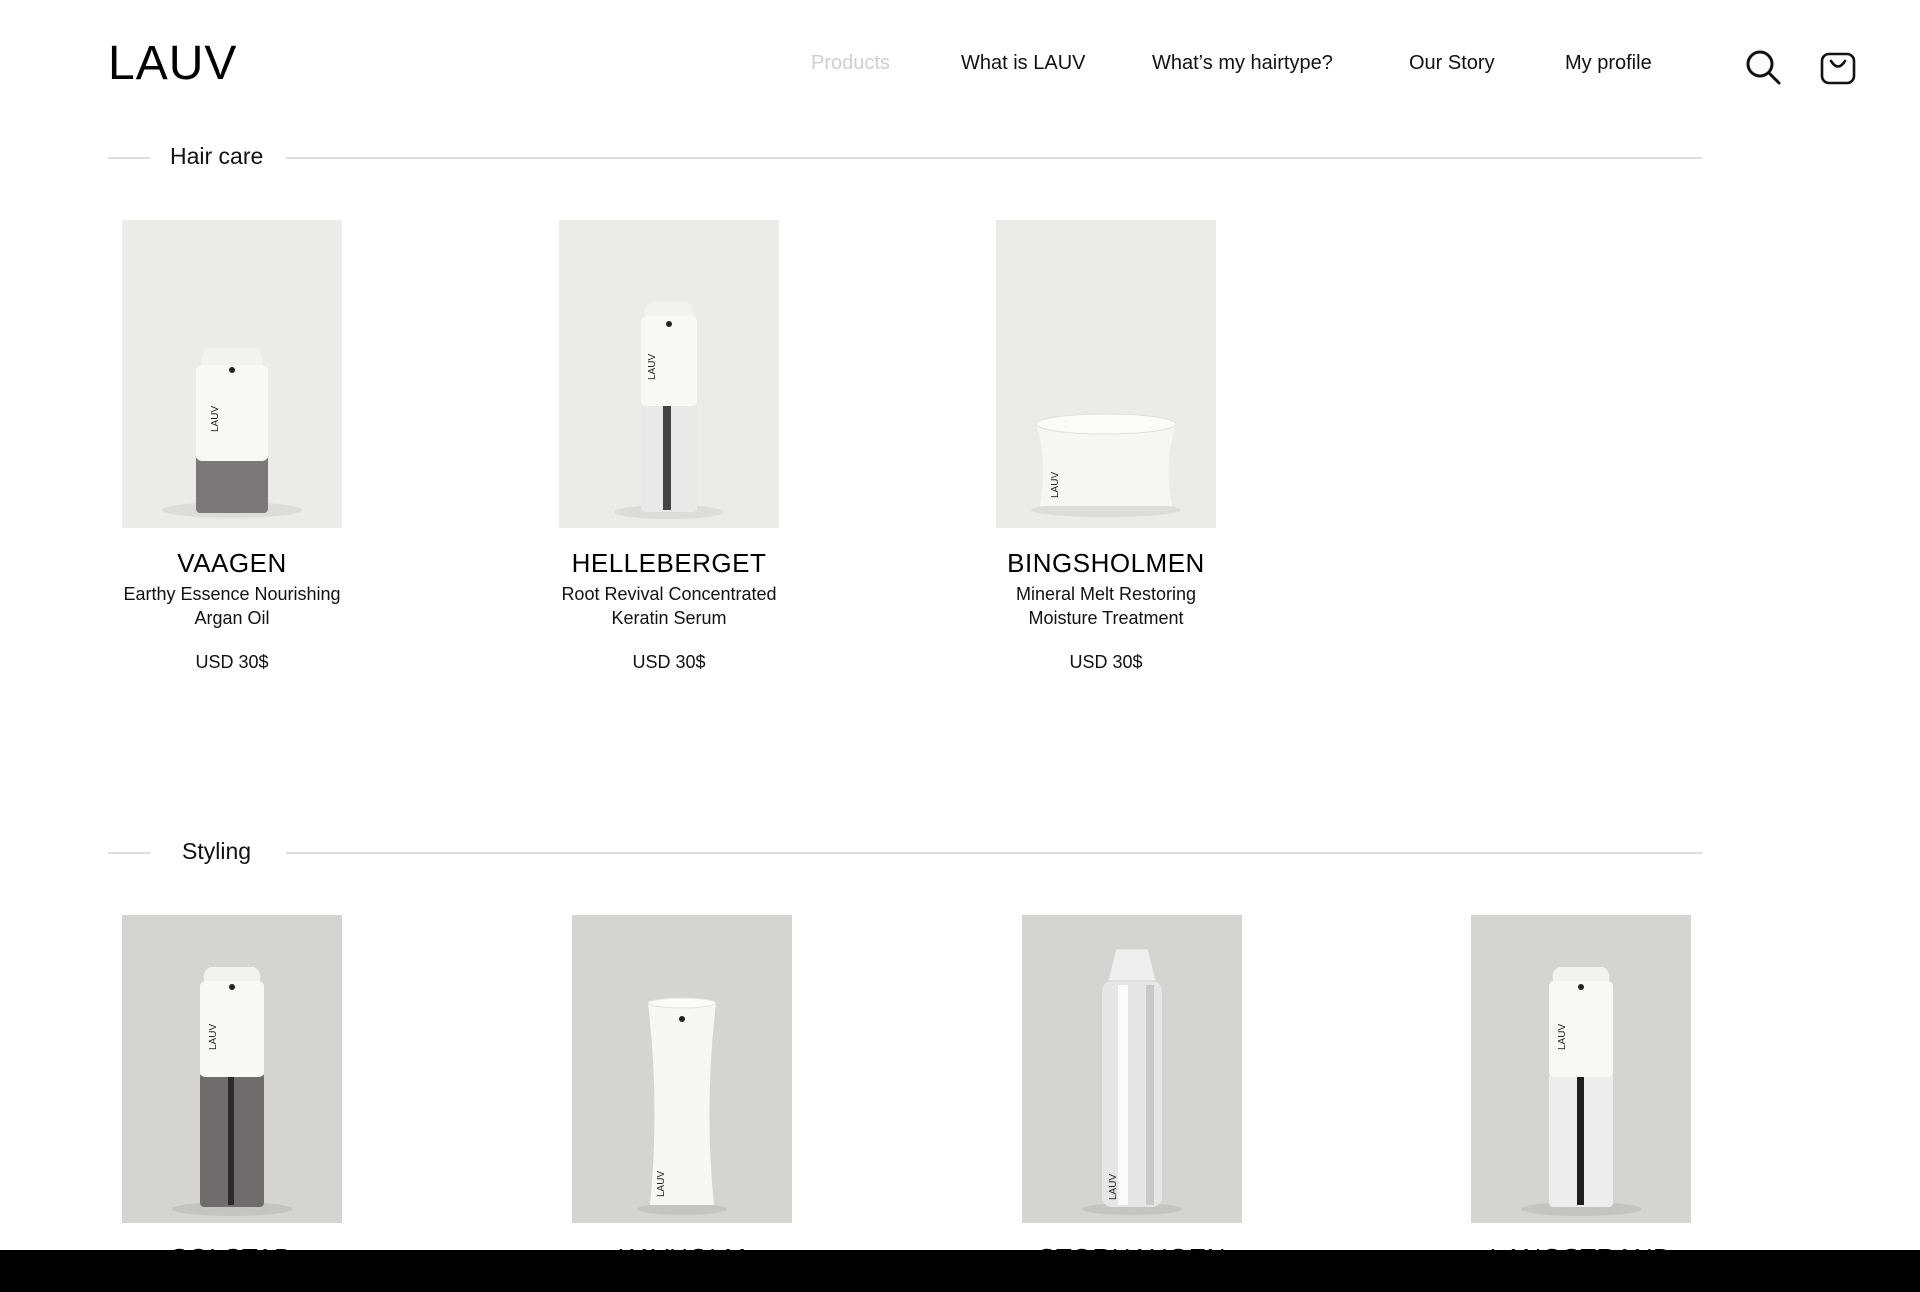 The width and height of the screenshot is (1920, 1292). Describe the element at coordinates (1581, 1246) in the screenshot. I see `product-name: LANGSTRAND` at that location.